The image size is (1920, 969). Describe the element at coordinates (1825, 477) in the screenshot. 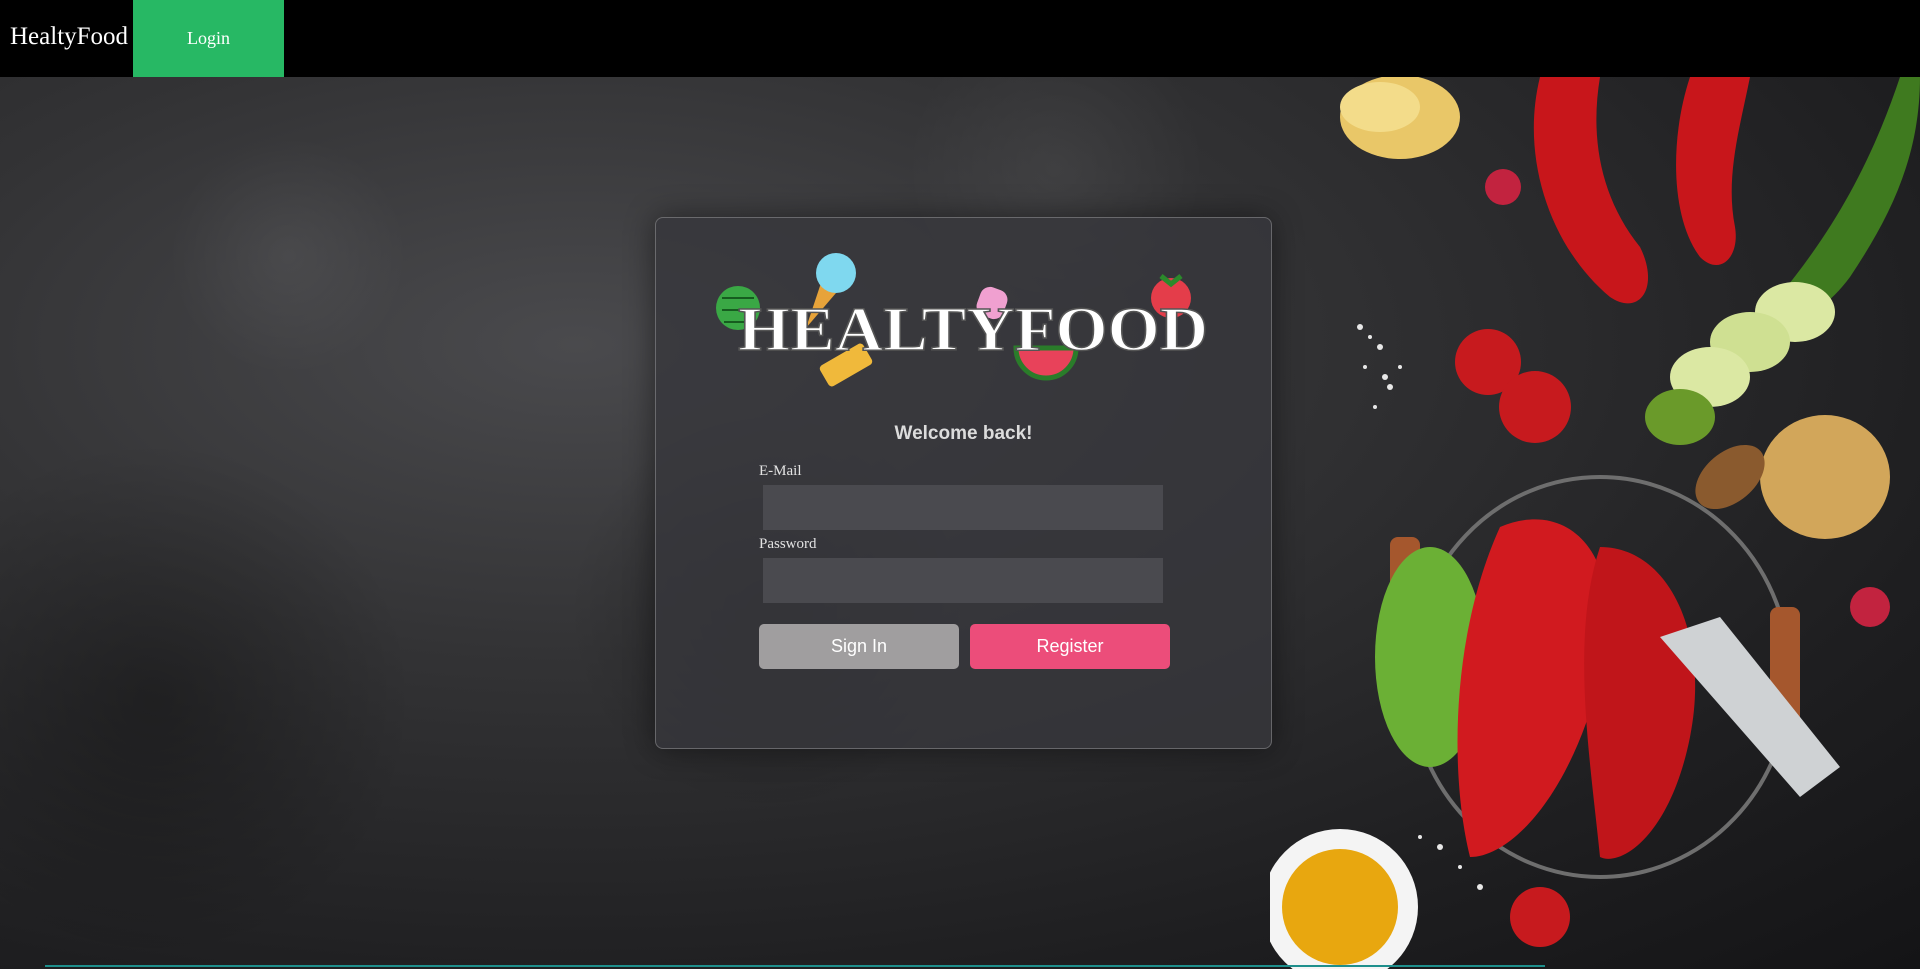

I see `potato-image` at that location.